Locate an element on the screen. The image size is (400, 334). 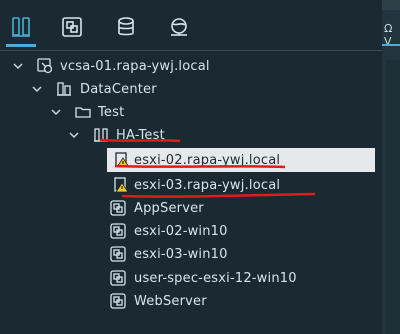
tree-item-label: WebServer is located at coordinates (170, 301).